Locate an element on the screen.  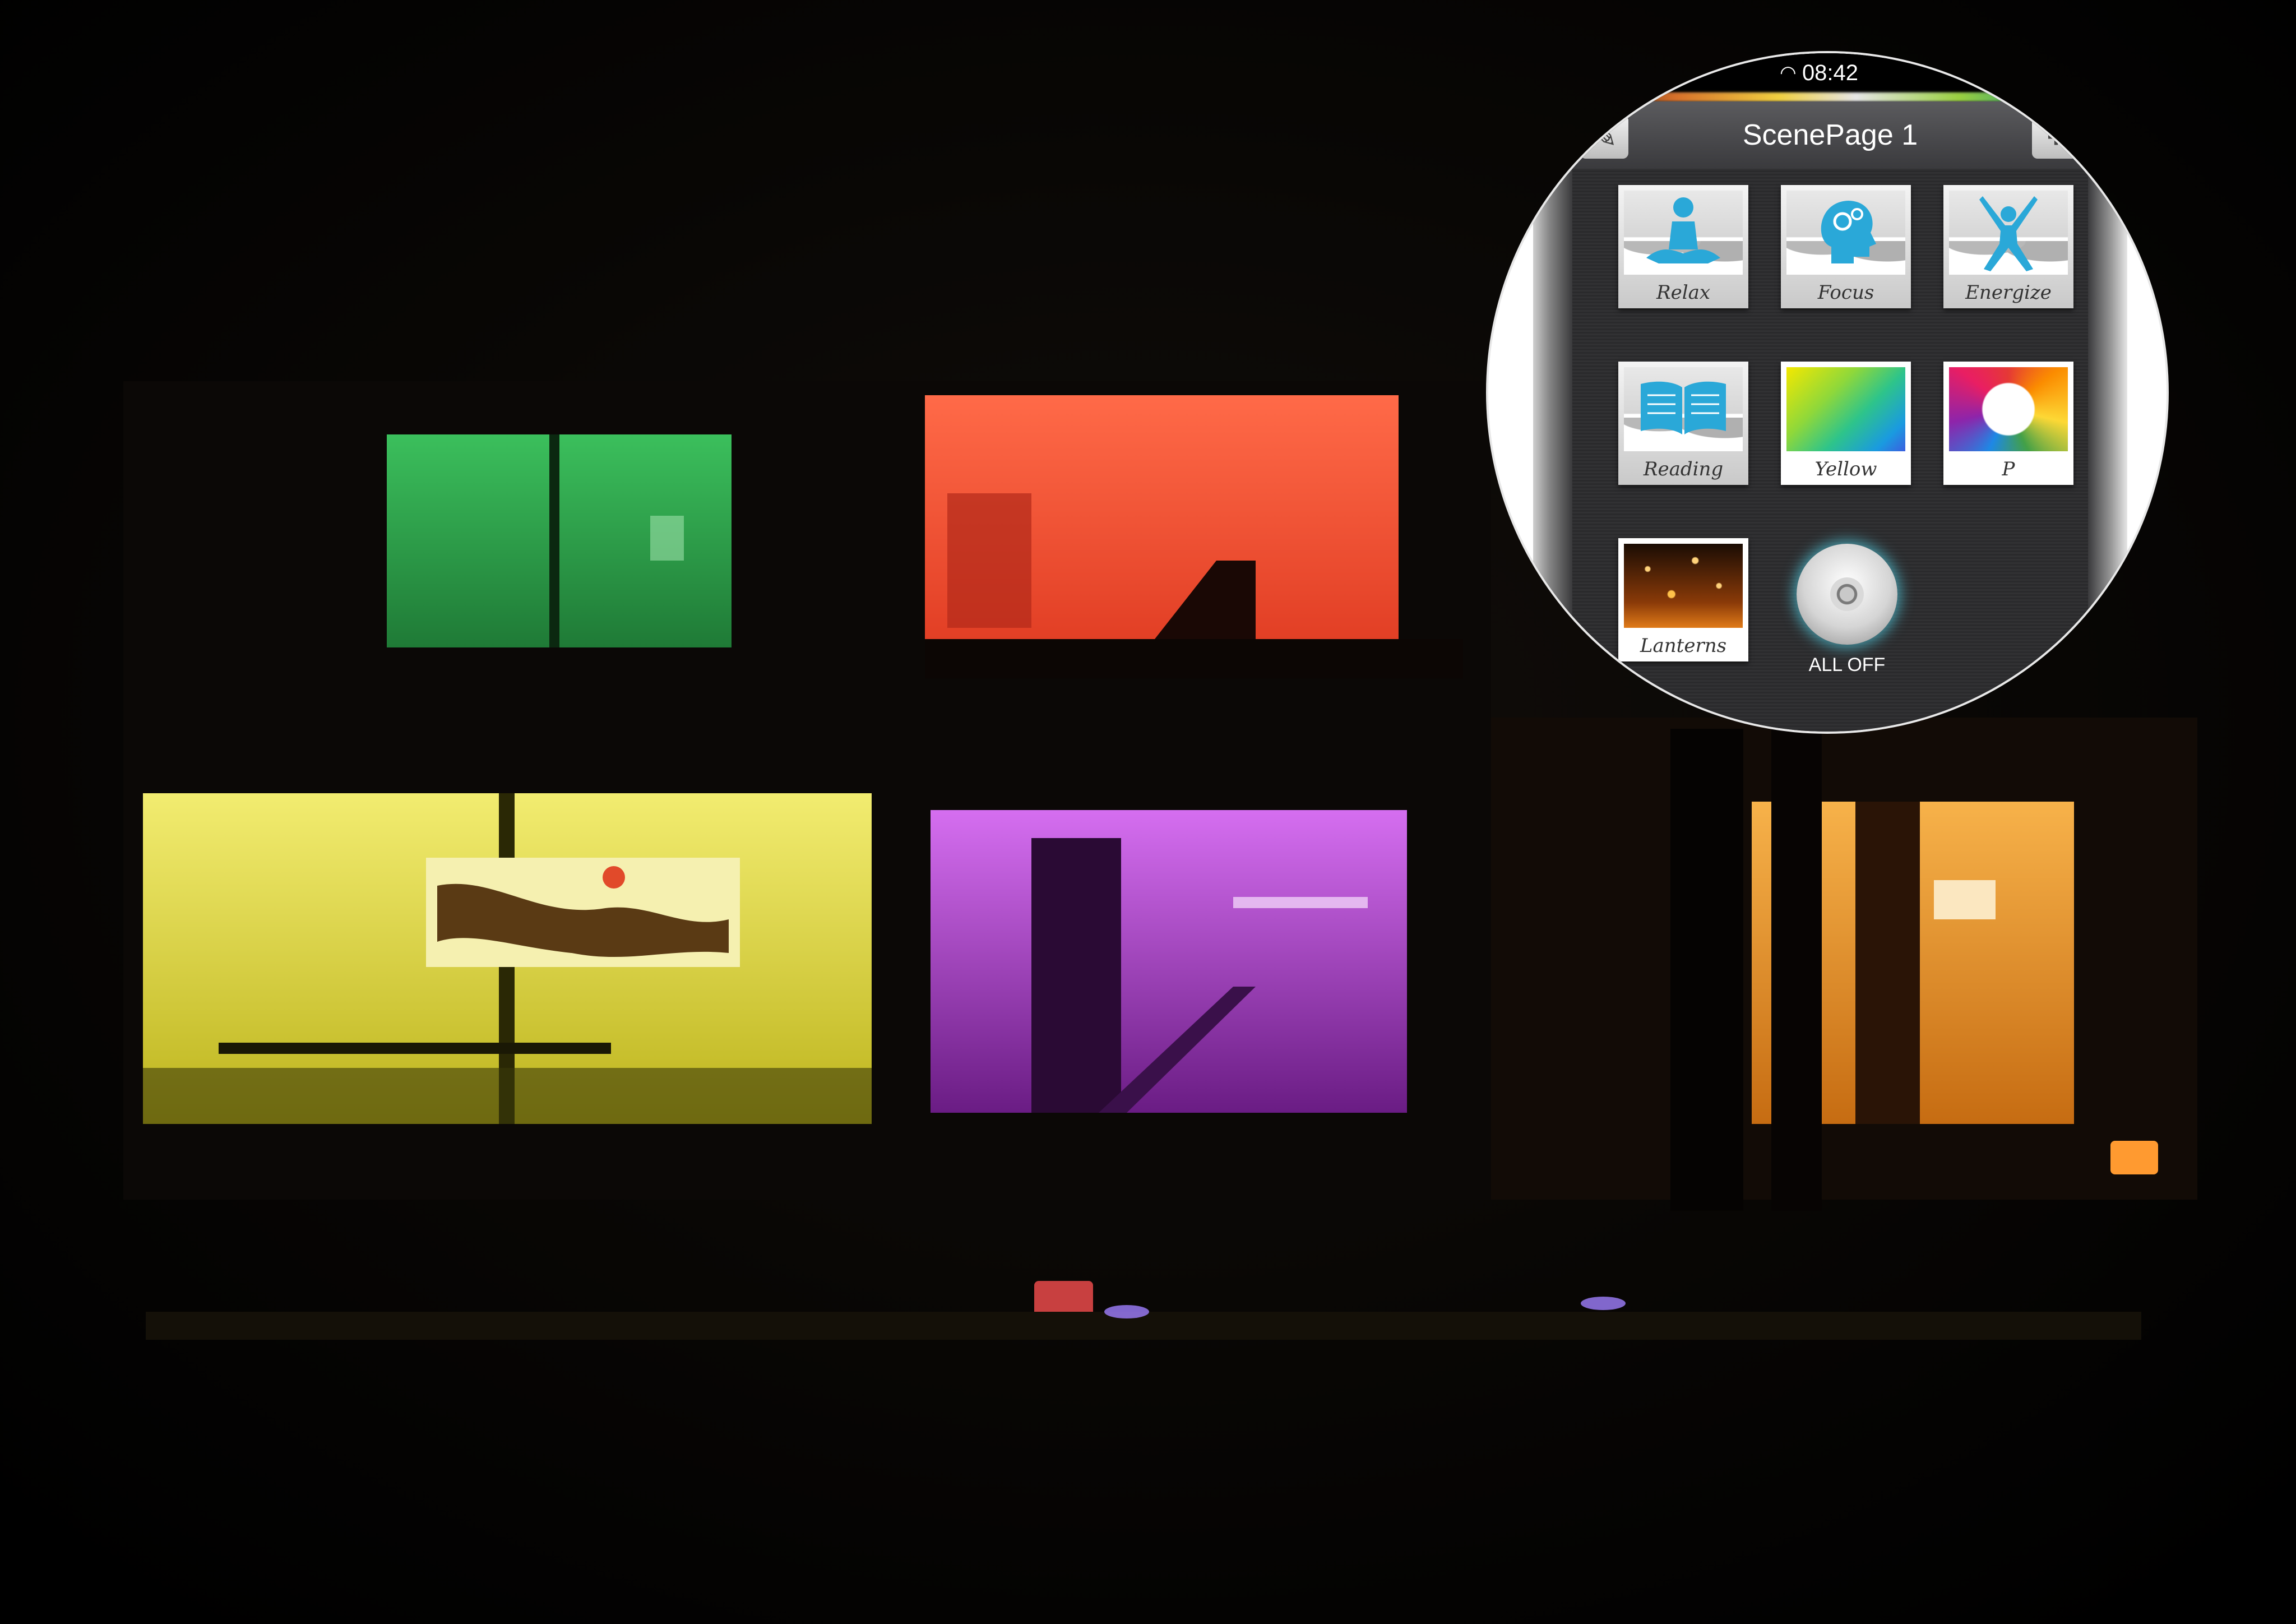
all-off-label: ALL OFF is located at coordinates (1847, 664).